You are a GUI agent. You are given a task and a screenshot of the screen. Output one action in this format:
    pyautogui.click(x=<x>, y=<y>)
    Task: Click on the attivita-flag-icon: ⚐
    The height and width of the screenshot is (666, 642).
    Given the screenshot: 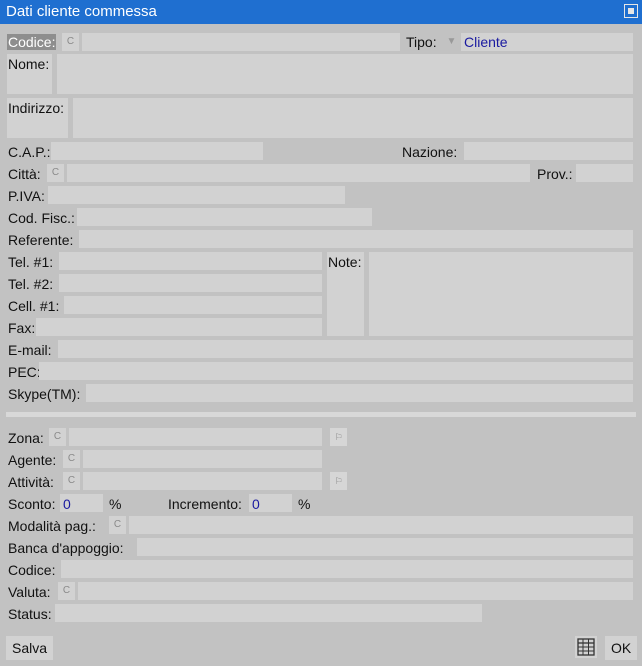 What is the action you would take?
    pyautogui.click(x=338, y=481)
    